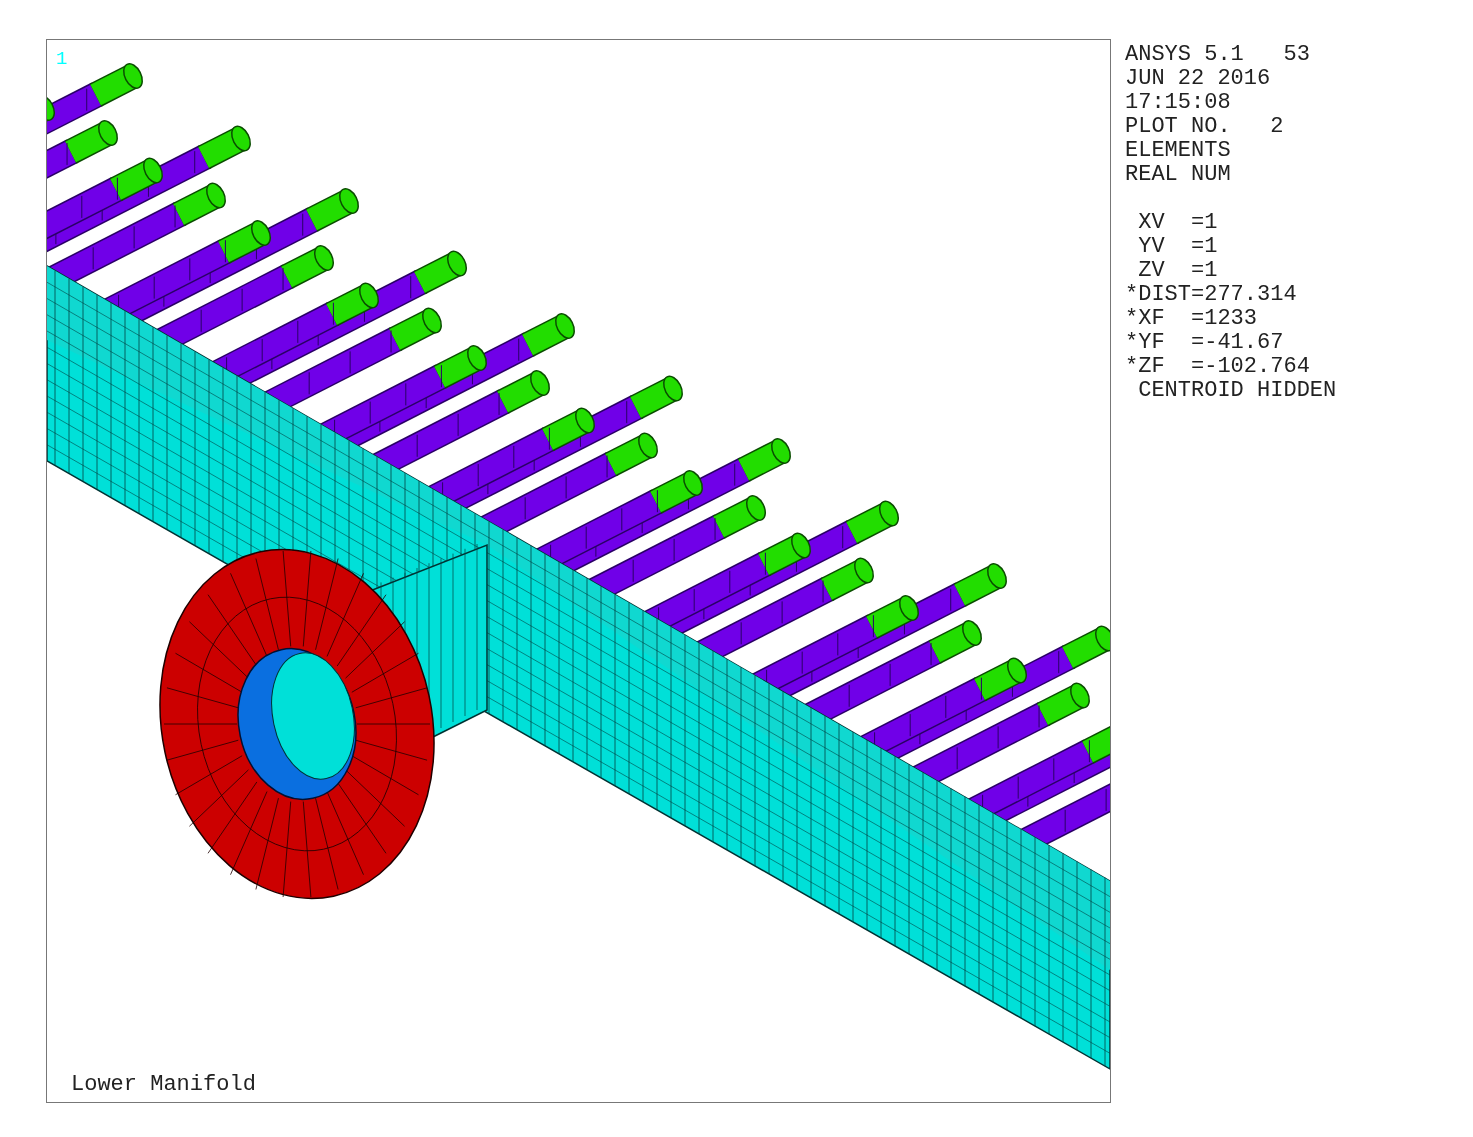  What do you see at coordinates (1205, 343) in the screenshot?
I see `plot-info-line: *YF =-41.67` at bounding box center [1205, 343].